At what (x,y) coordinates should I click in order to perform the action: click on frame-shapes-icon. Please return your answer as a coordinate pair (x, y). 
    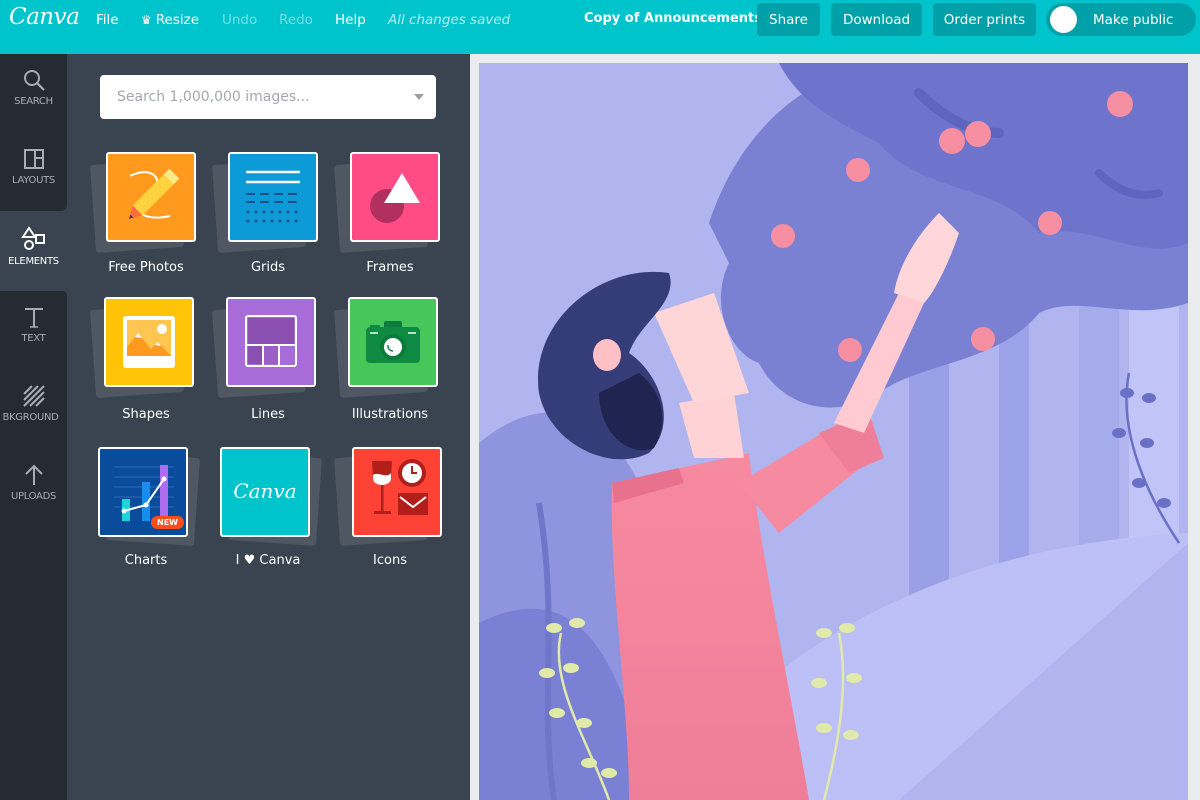
    Looking at the image, I should click on (395, 198).